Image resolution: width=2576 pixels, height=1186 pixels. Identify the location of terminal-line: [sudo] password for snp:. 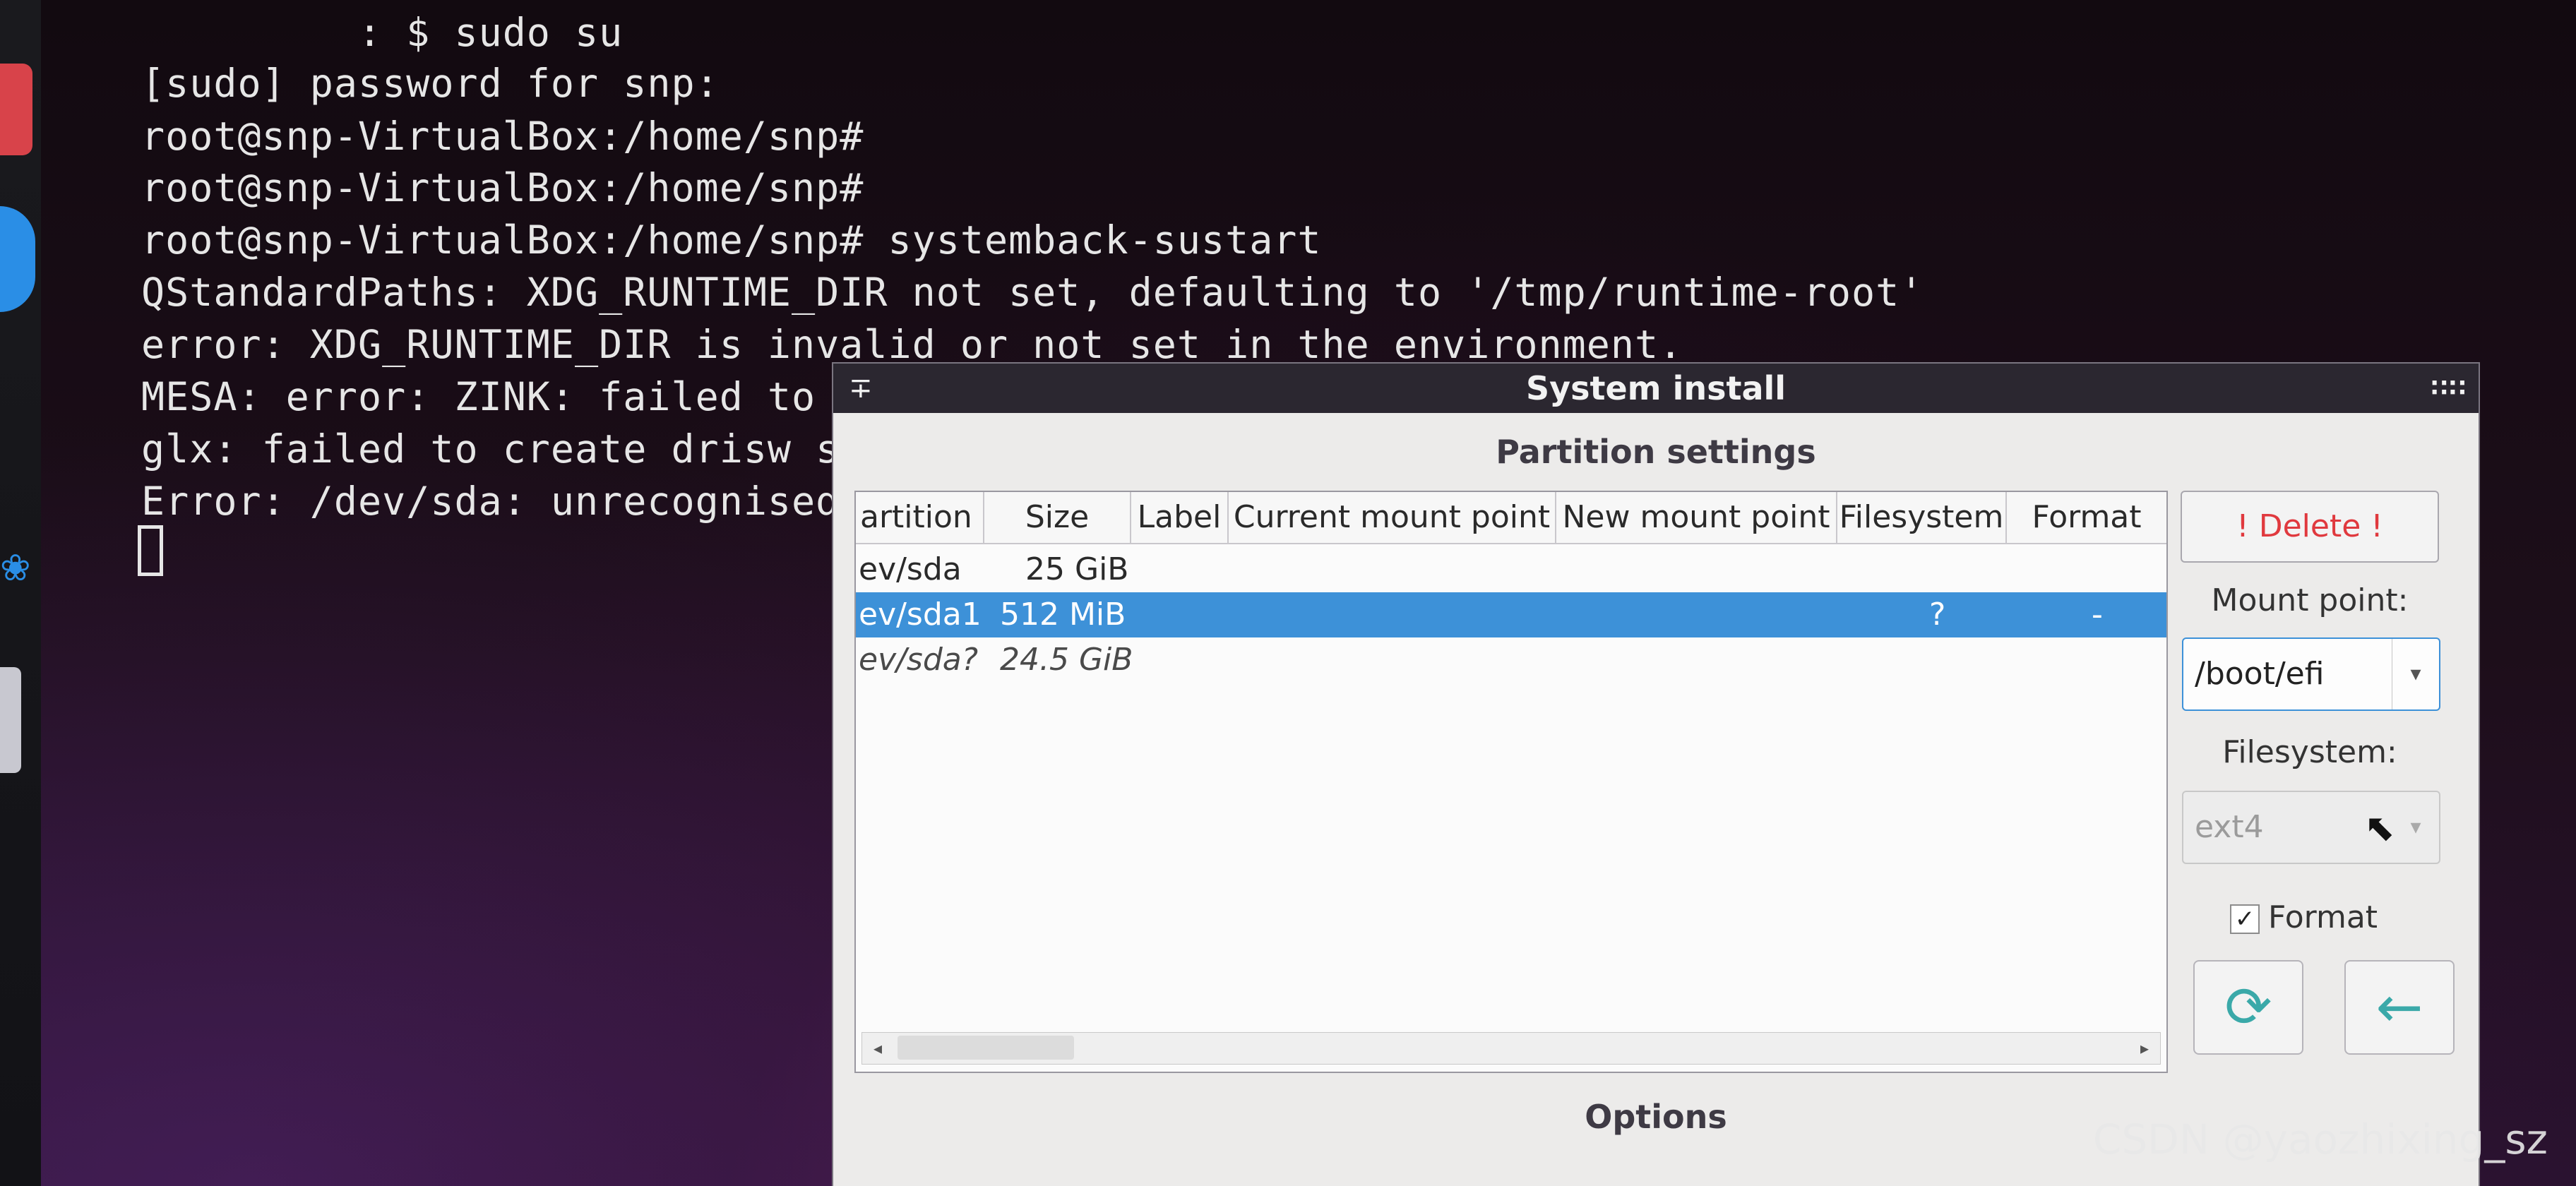
(430, 83).